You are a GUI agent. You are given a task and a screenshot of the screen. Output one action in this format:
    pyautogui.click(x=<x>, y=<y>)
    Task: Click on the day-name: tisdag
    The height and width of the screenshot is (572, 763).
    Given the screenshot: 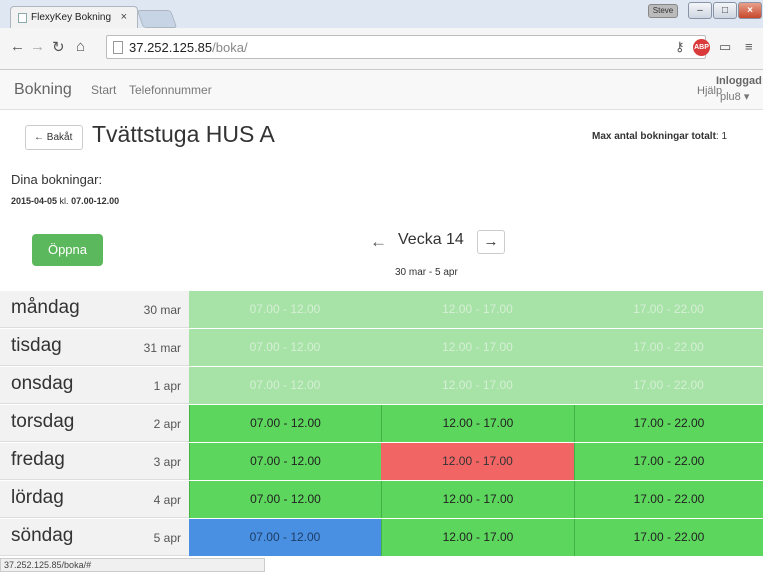 What is the action you would take?
    pyautogui.click(x=36, y=345)
    